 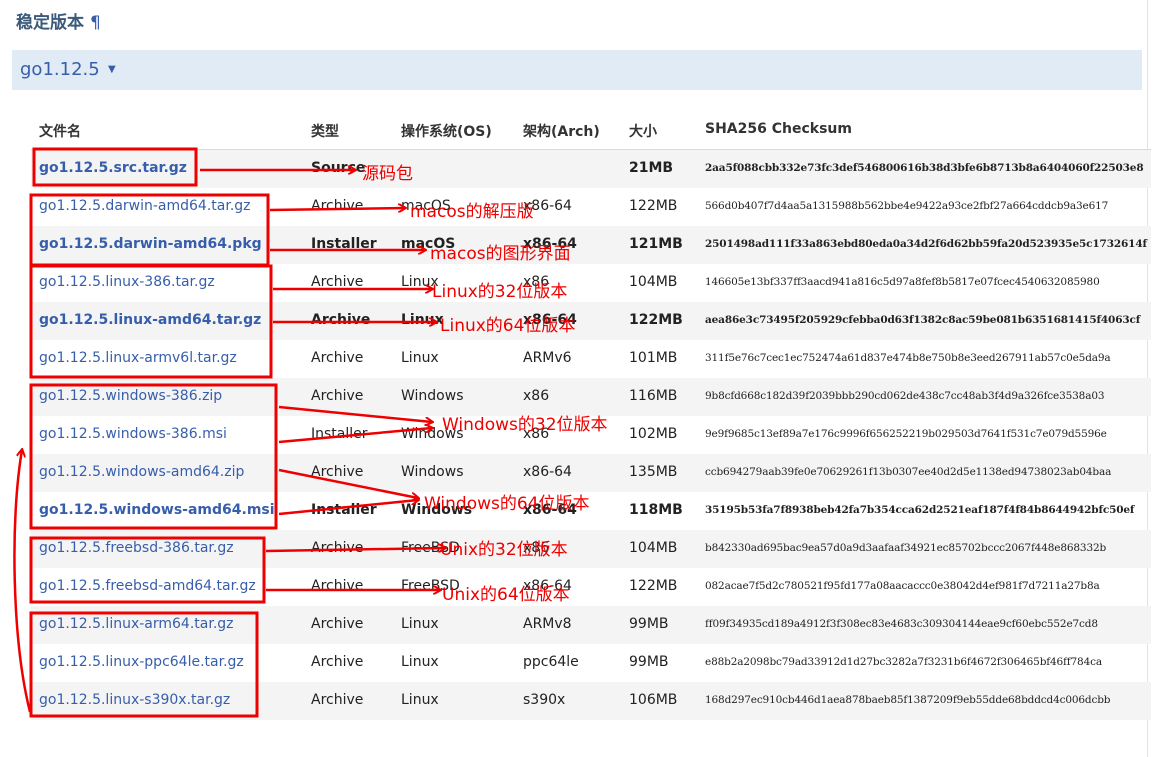 What do you see at coordinates (506, 595) in the screenshot?
I see `annotation-note: Unix的64位版本` at bounding box center [506, 595].